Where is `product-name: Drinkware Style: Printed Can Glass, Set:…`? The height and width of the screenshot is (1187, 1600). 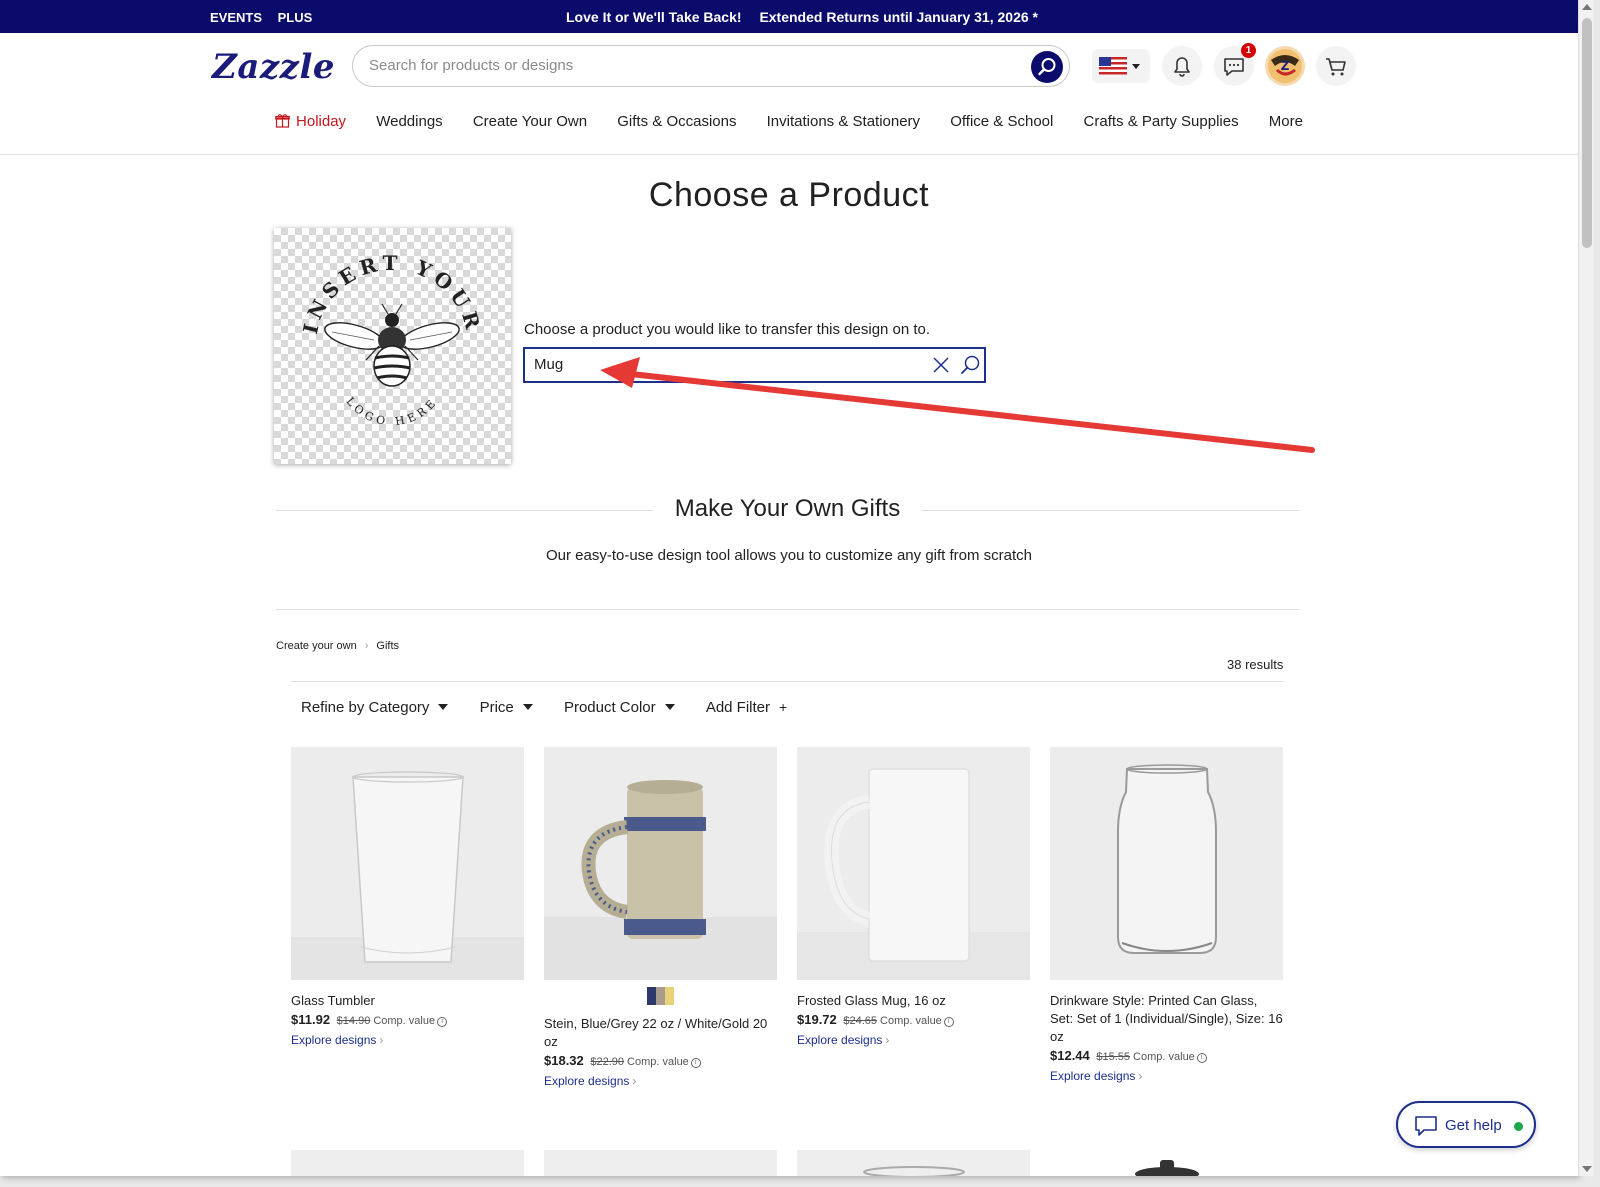
product-name: Drinkware Style: Printed Can Glass, Set:… is located at coordinates (1166, 1019).